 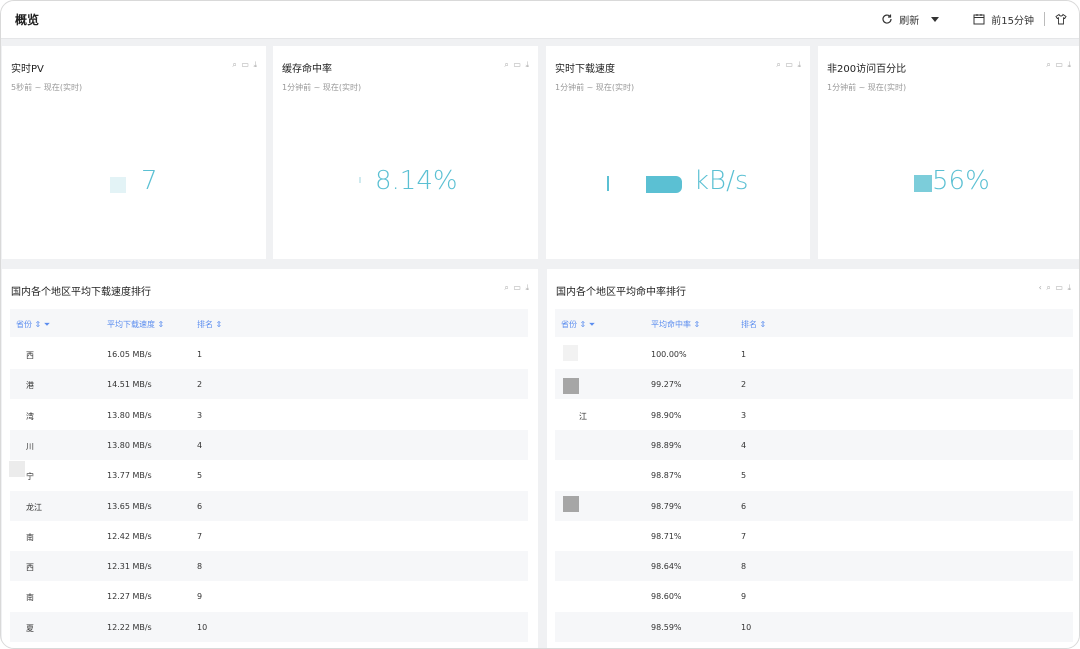 I want to click on table-row: 98.64% 8, so click(x=814, y=566).